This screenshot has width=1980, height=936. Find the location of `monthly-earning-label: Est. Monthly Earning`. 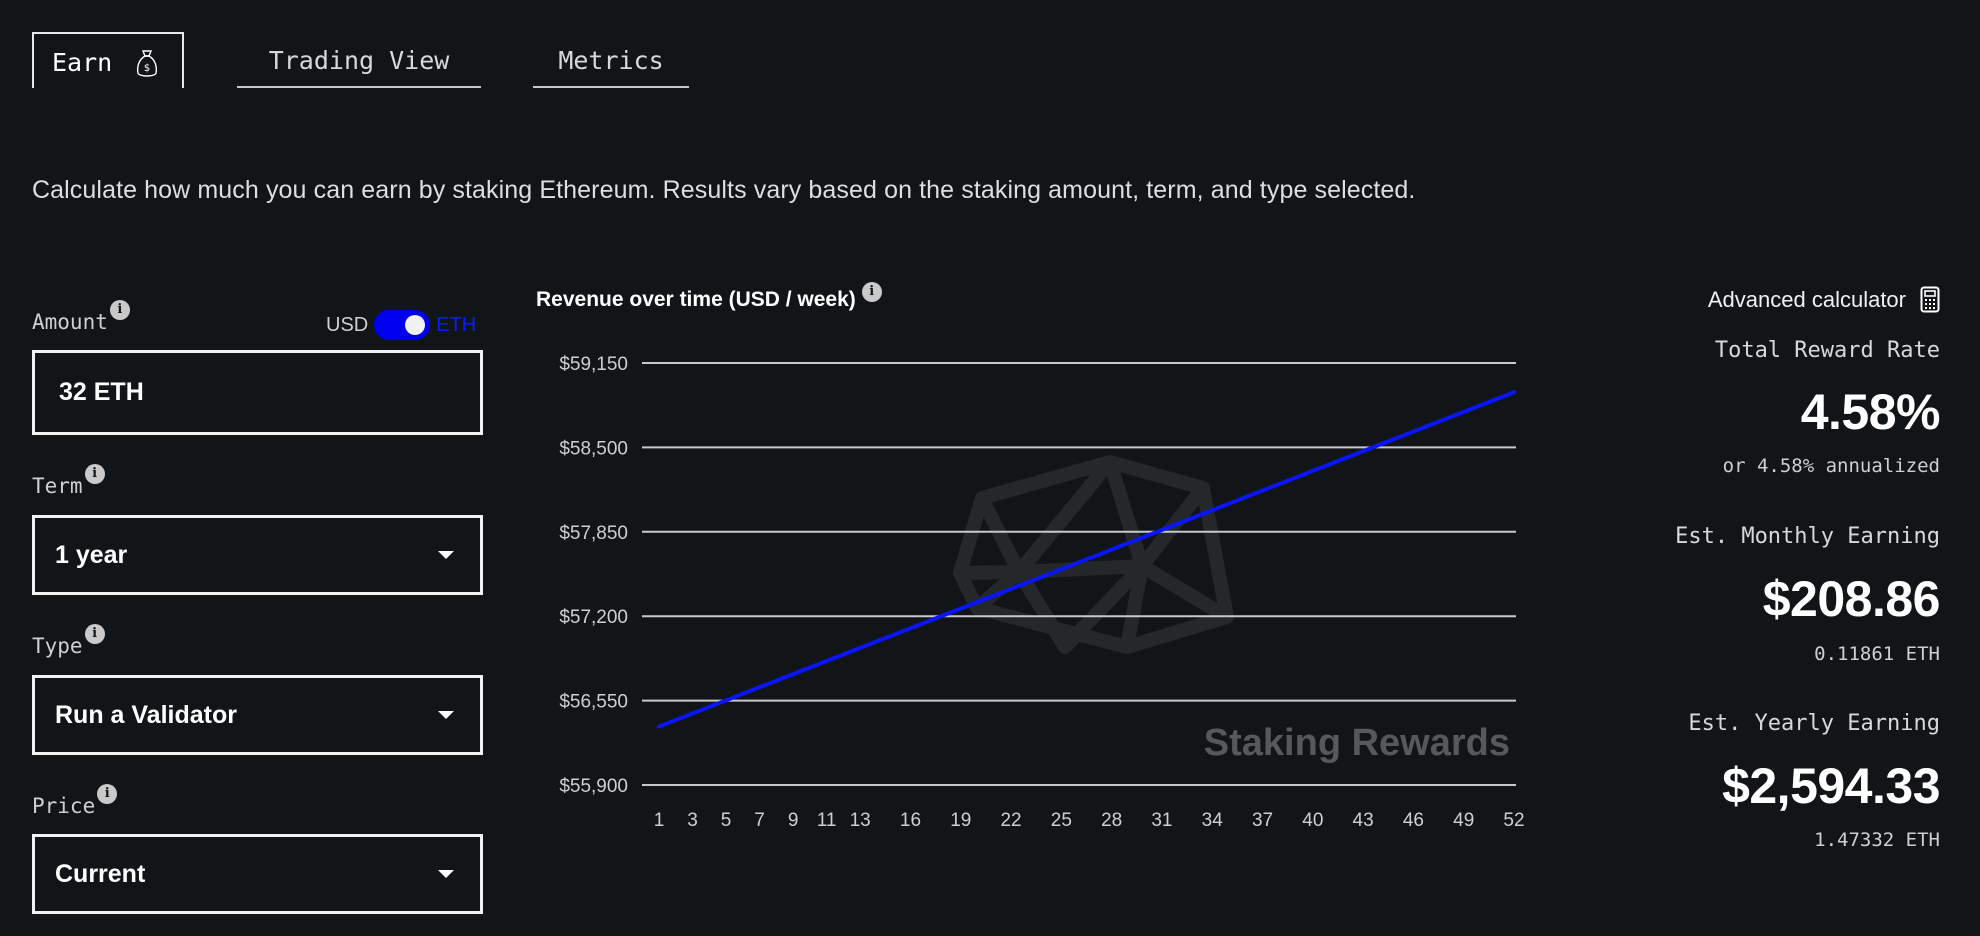

monthly-earning-label: Est. Monthly Earning is located at coordinates (1807, 536).